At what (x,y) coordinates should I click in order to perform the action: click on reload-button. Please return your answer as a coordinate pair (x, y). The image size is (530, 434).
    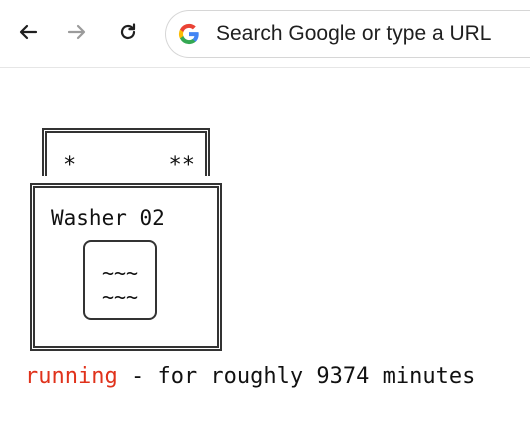
    Looking at the image, I should click on (128, 32).